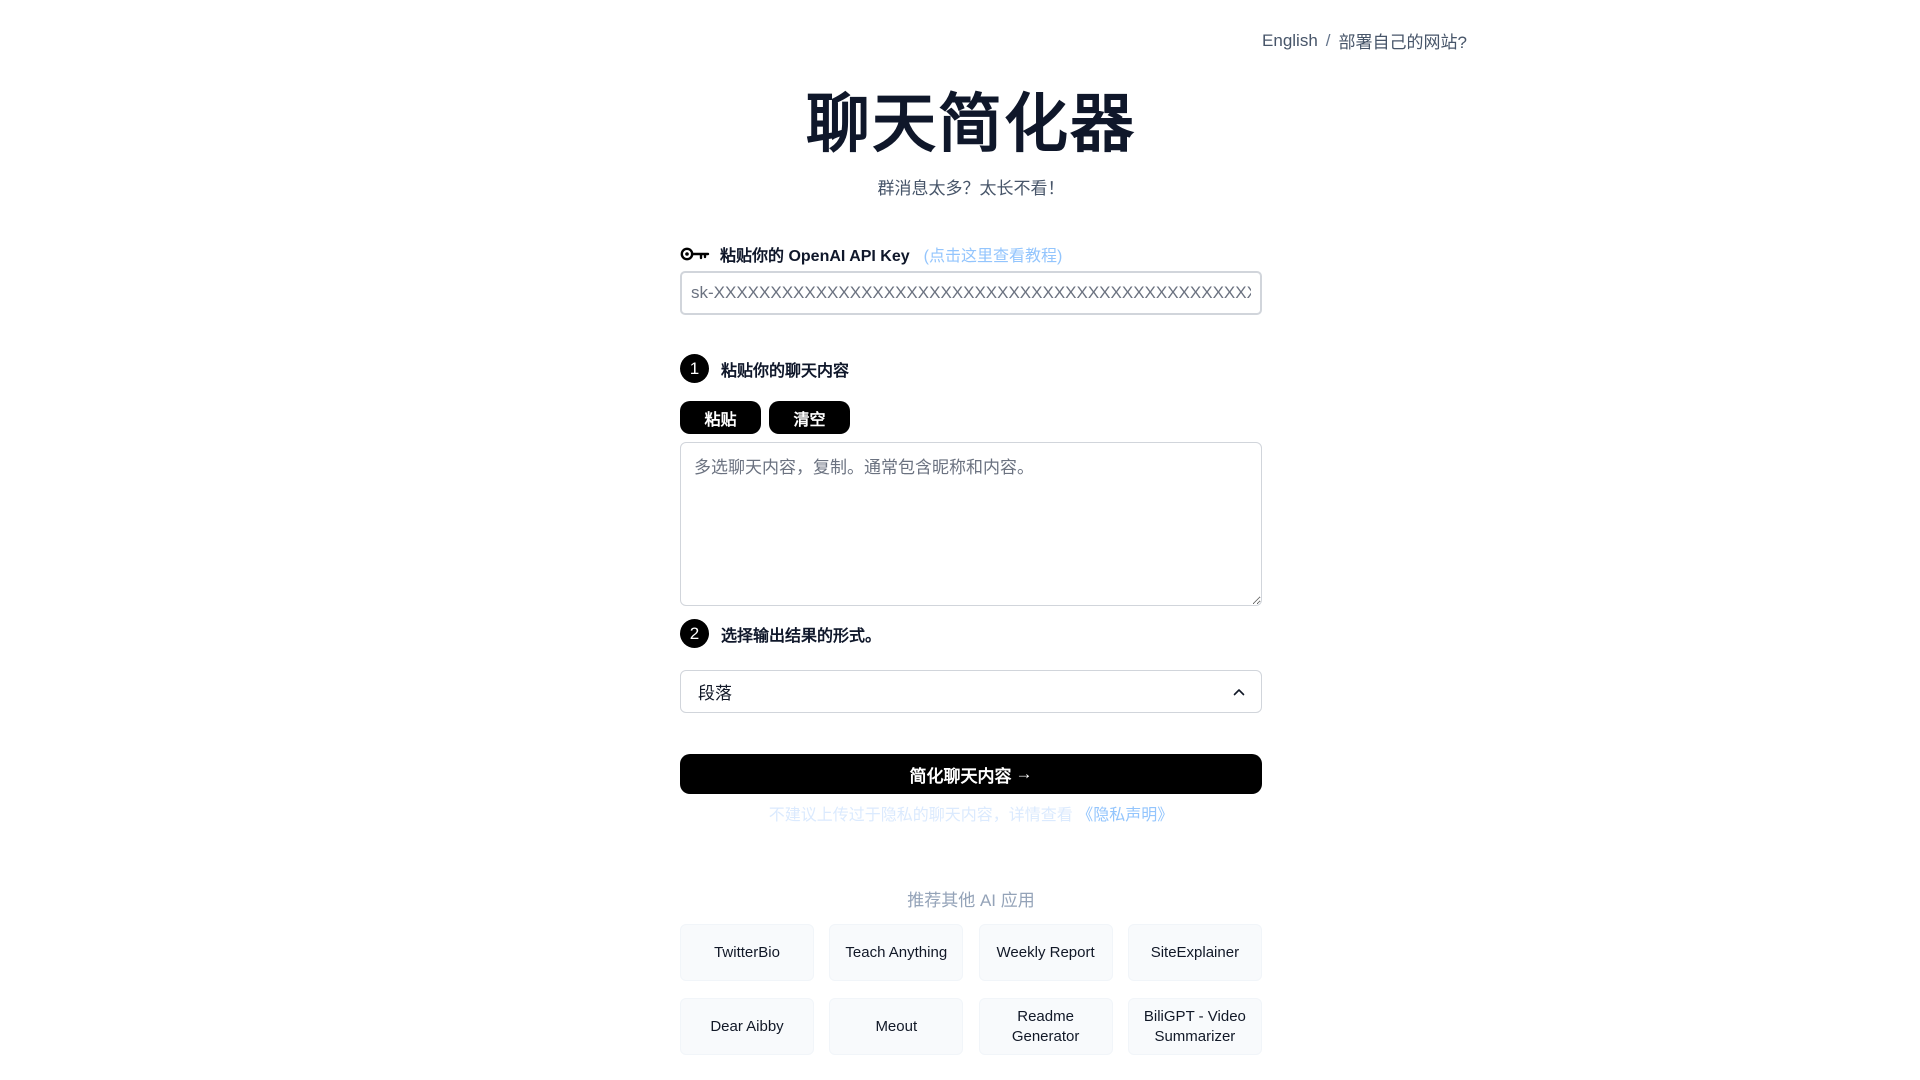 This screenshot has height=1080, width=1920. What do you see at coordinates (1403, 40) in the screenshot?
I see `deploy-link: 部署自己的网站?` at bounding box center [1403, 40].